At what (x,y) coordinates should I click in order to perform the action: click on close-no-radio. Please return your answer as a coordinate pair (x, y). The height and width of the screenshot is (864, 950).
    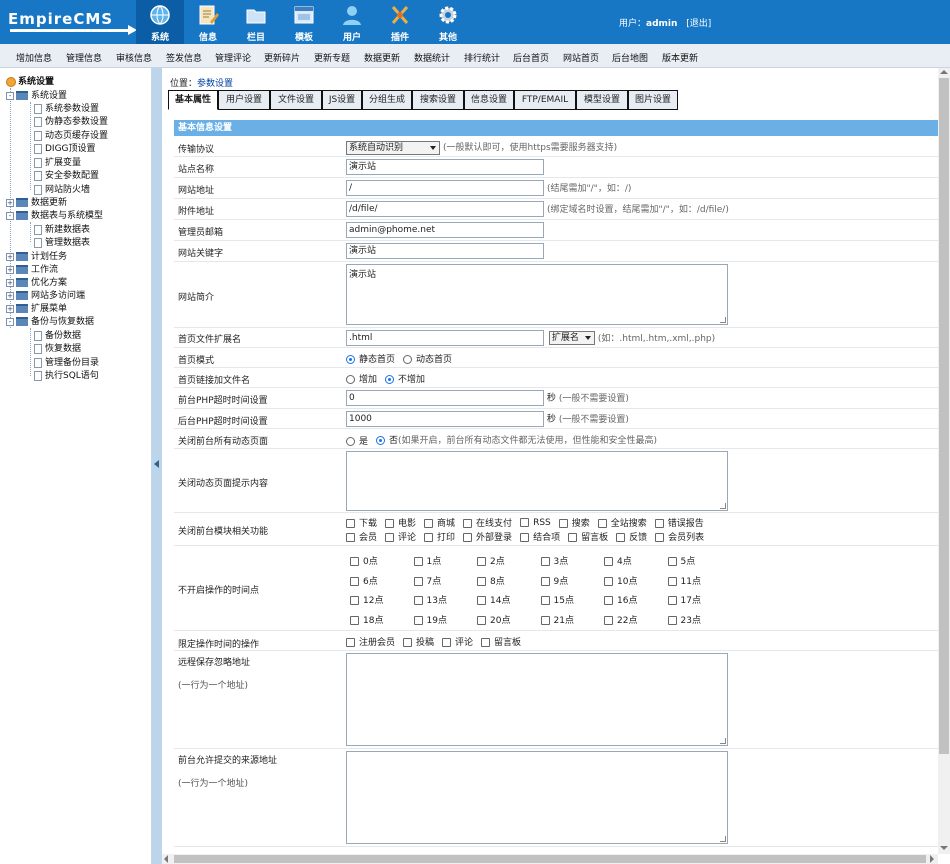
    Looking at the image, I should click on (381, 440).